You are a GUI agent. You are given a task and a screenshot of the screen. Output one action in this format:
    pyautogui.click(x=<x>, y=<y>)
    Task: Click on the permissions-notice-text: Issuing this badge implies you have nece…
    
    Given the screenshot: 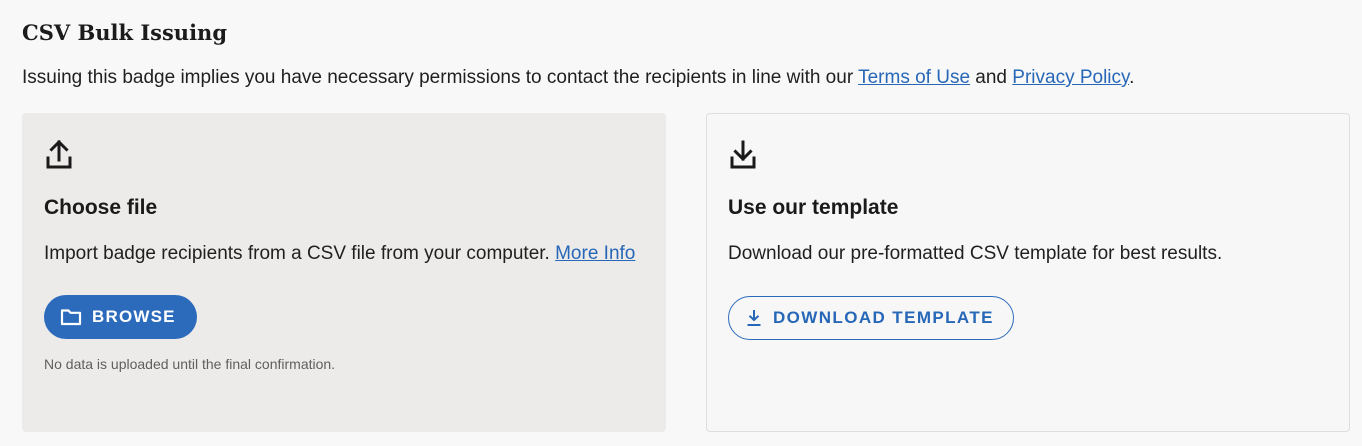 What is the action you would take?
    pyautogui.click(x=440, y=77)
    